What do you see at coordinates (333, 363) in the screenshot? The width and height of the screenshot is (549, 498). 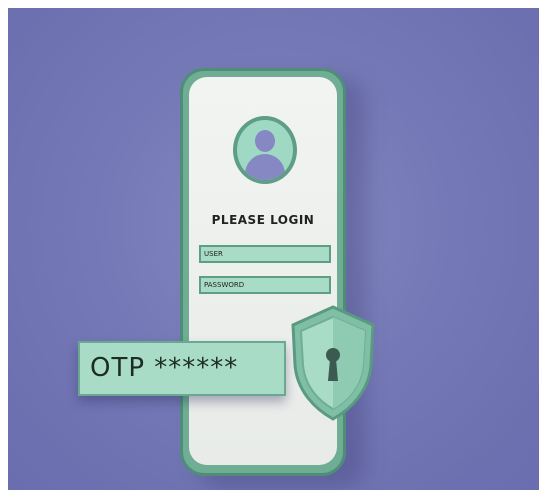 I see `shield-lock-icon` at bounding box center [333, 363].